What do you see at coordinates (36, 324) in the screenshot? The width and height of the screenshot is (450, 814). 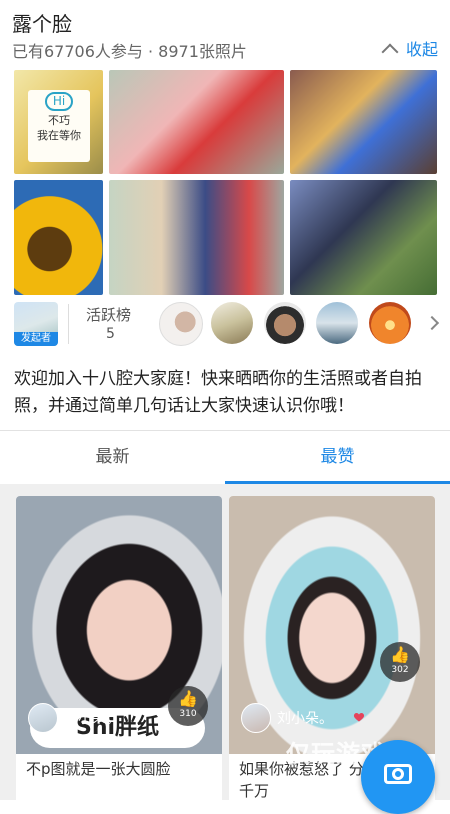 I see `initiator-avatar: 发起者` at bounding box center [36, 324].